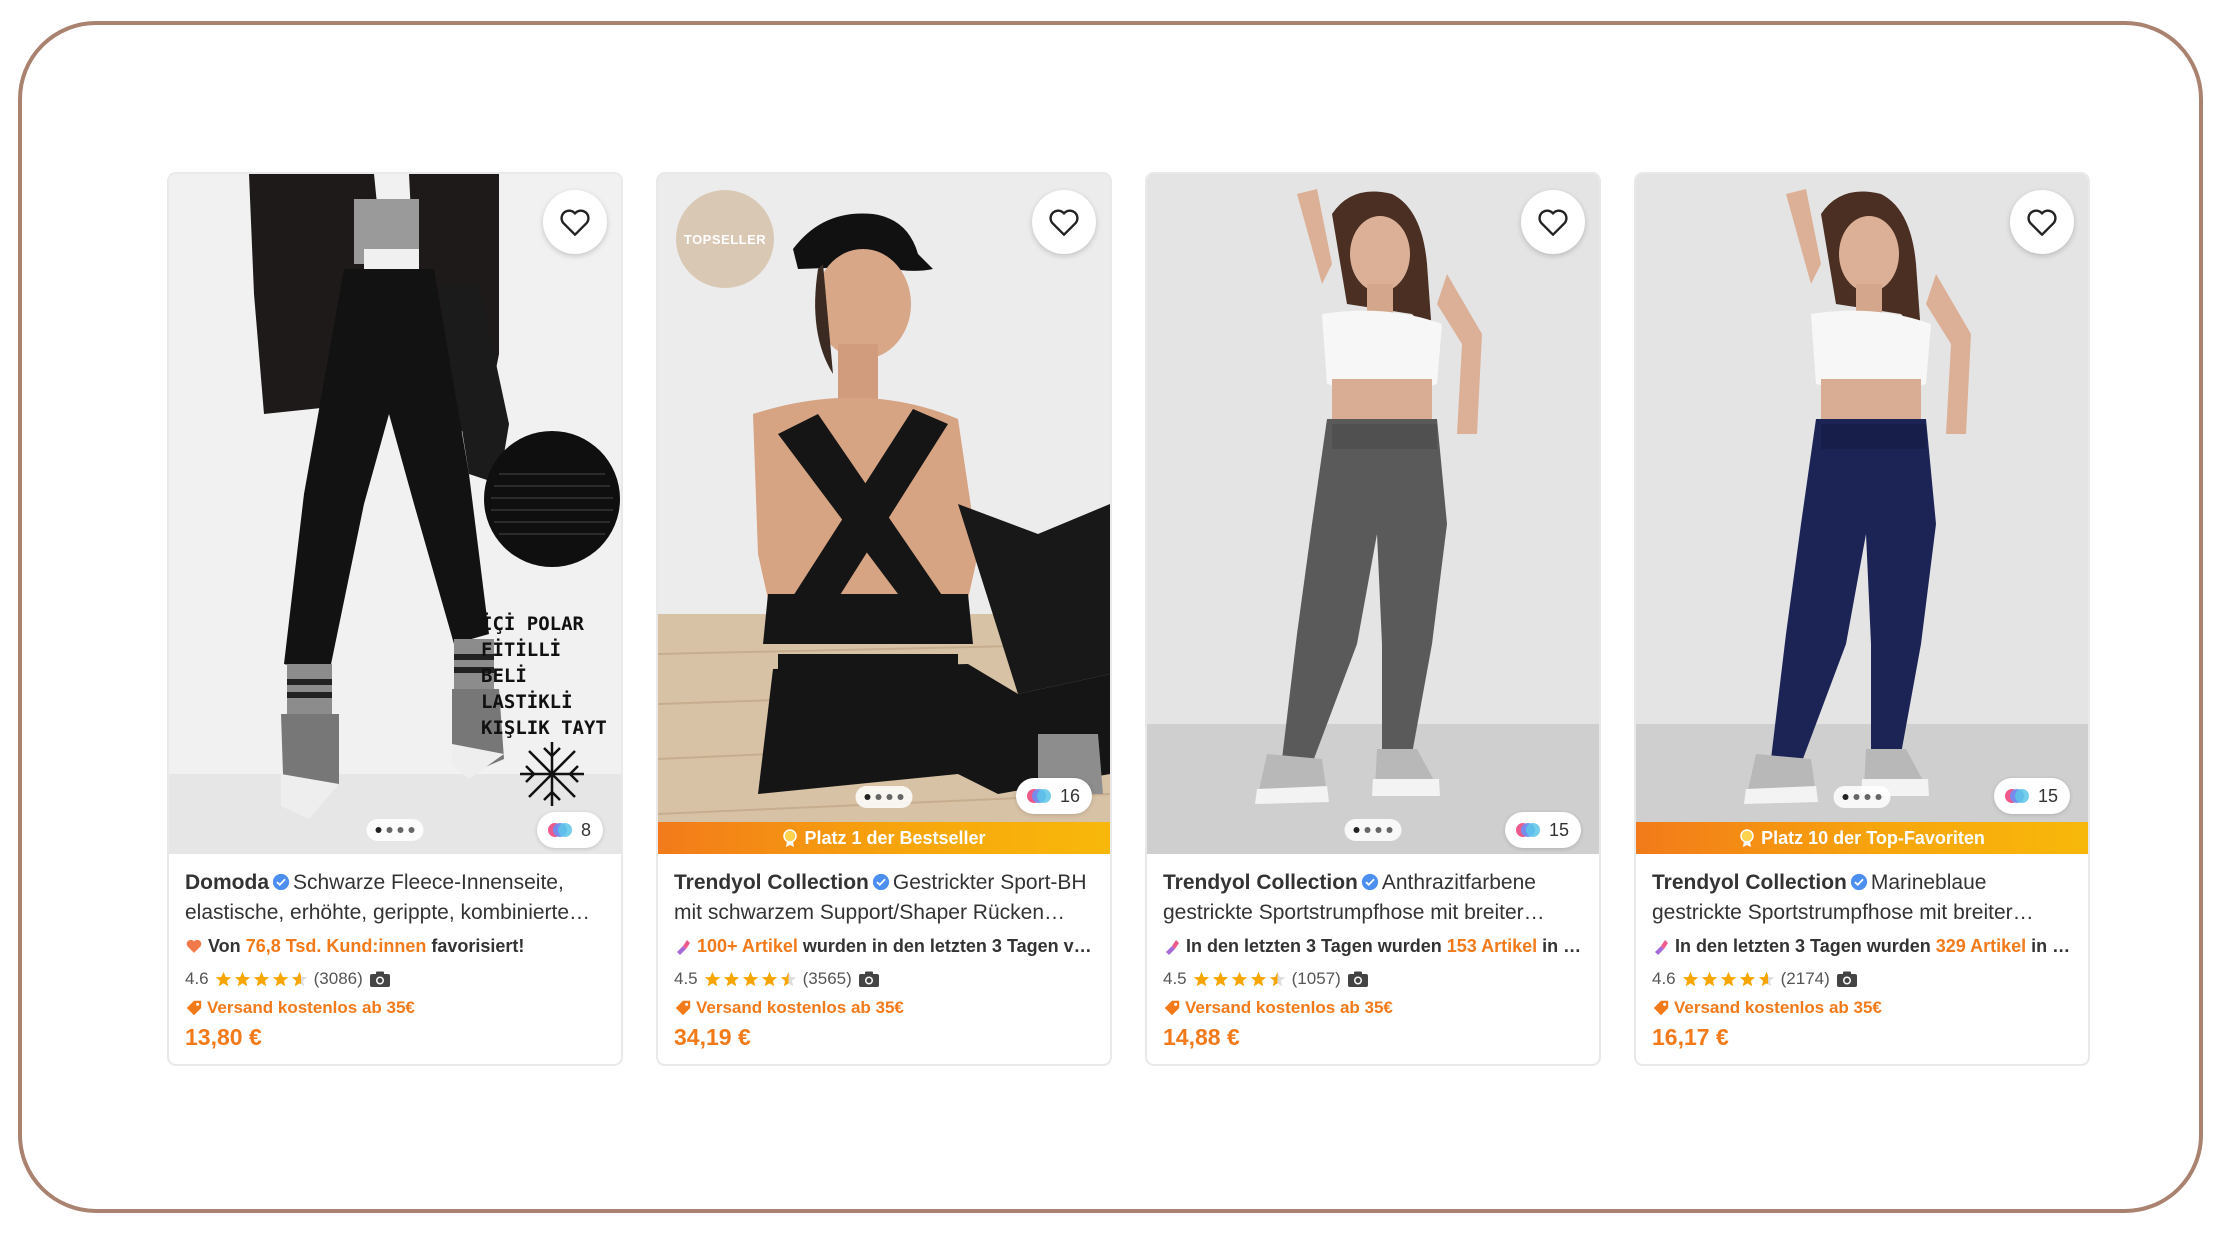  I want to click on price: 16,17 €, so click(1690, 1037).